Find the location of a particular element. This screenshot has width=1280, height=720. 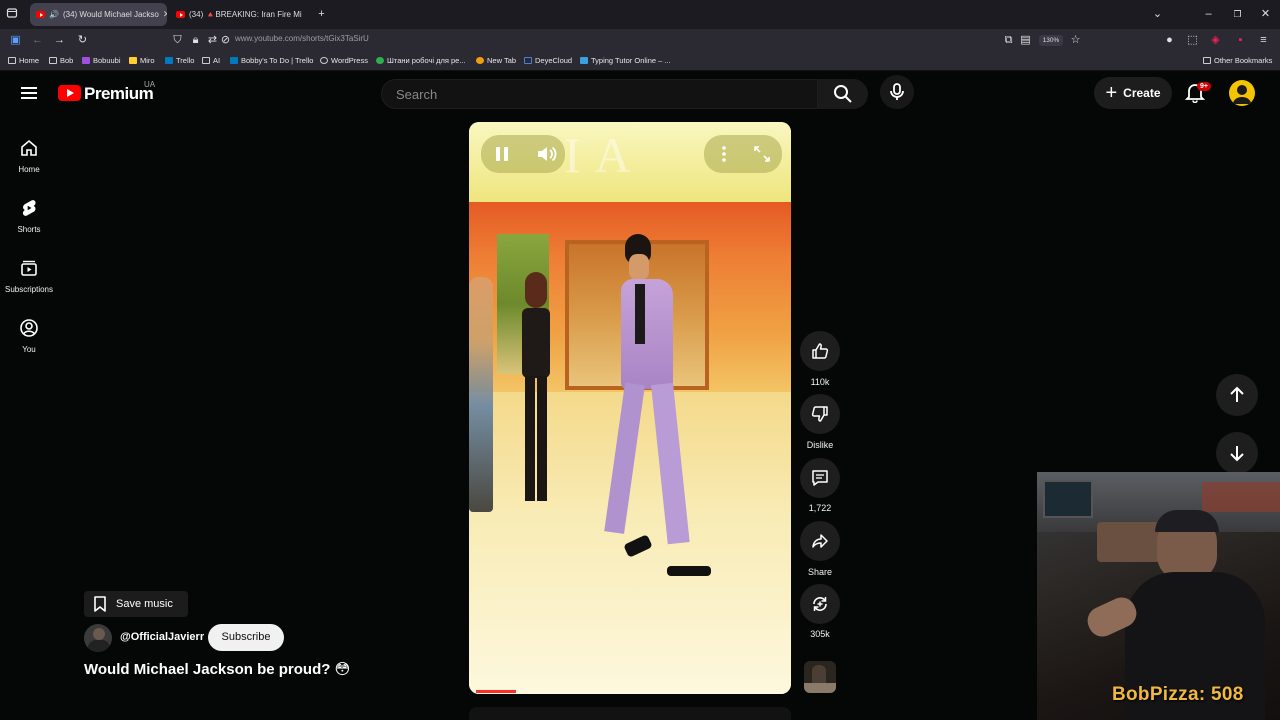

back-icon: ← is located at coordinates (37, 40).